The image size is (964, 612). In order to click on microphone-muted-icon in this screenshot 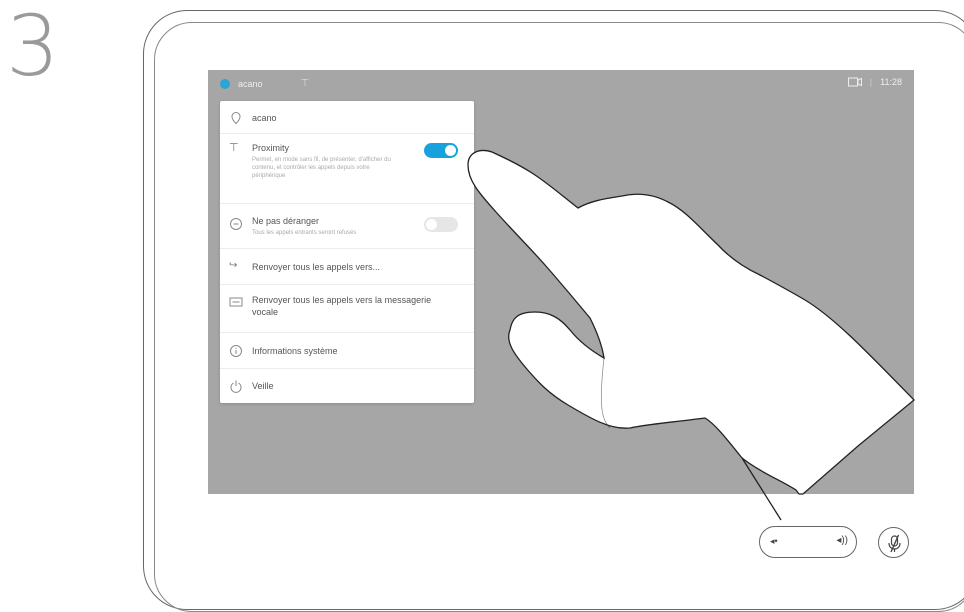, I will do `click(894, 543)`.